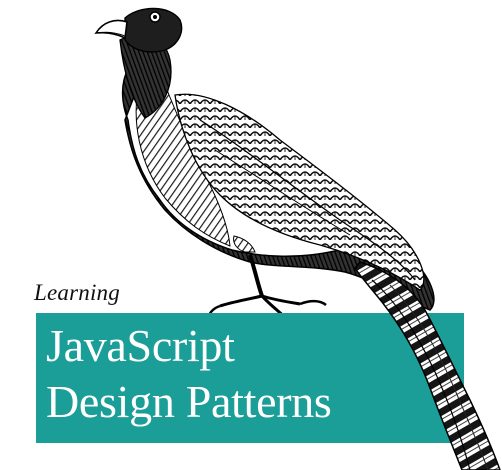  I want to click on series-label: Learning, so click(77, 292).